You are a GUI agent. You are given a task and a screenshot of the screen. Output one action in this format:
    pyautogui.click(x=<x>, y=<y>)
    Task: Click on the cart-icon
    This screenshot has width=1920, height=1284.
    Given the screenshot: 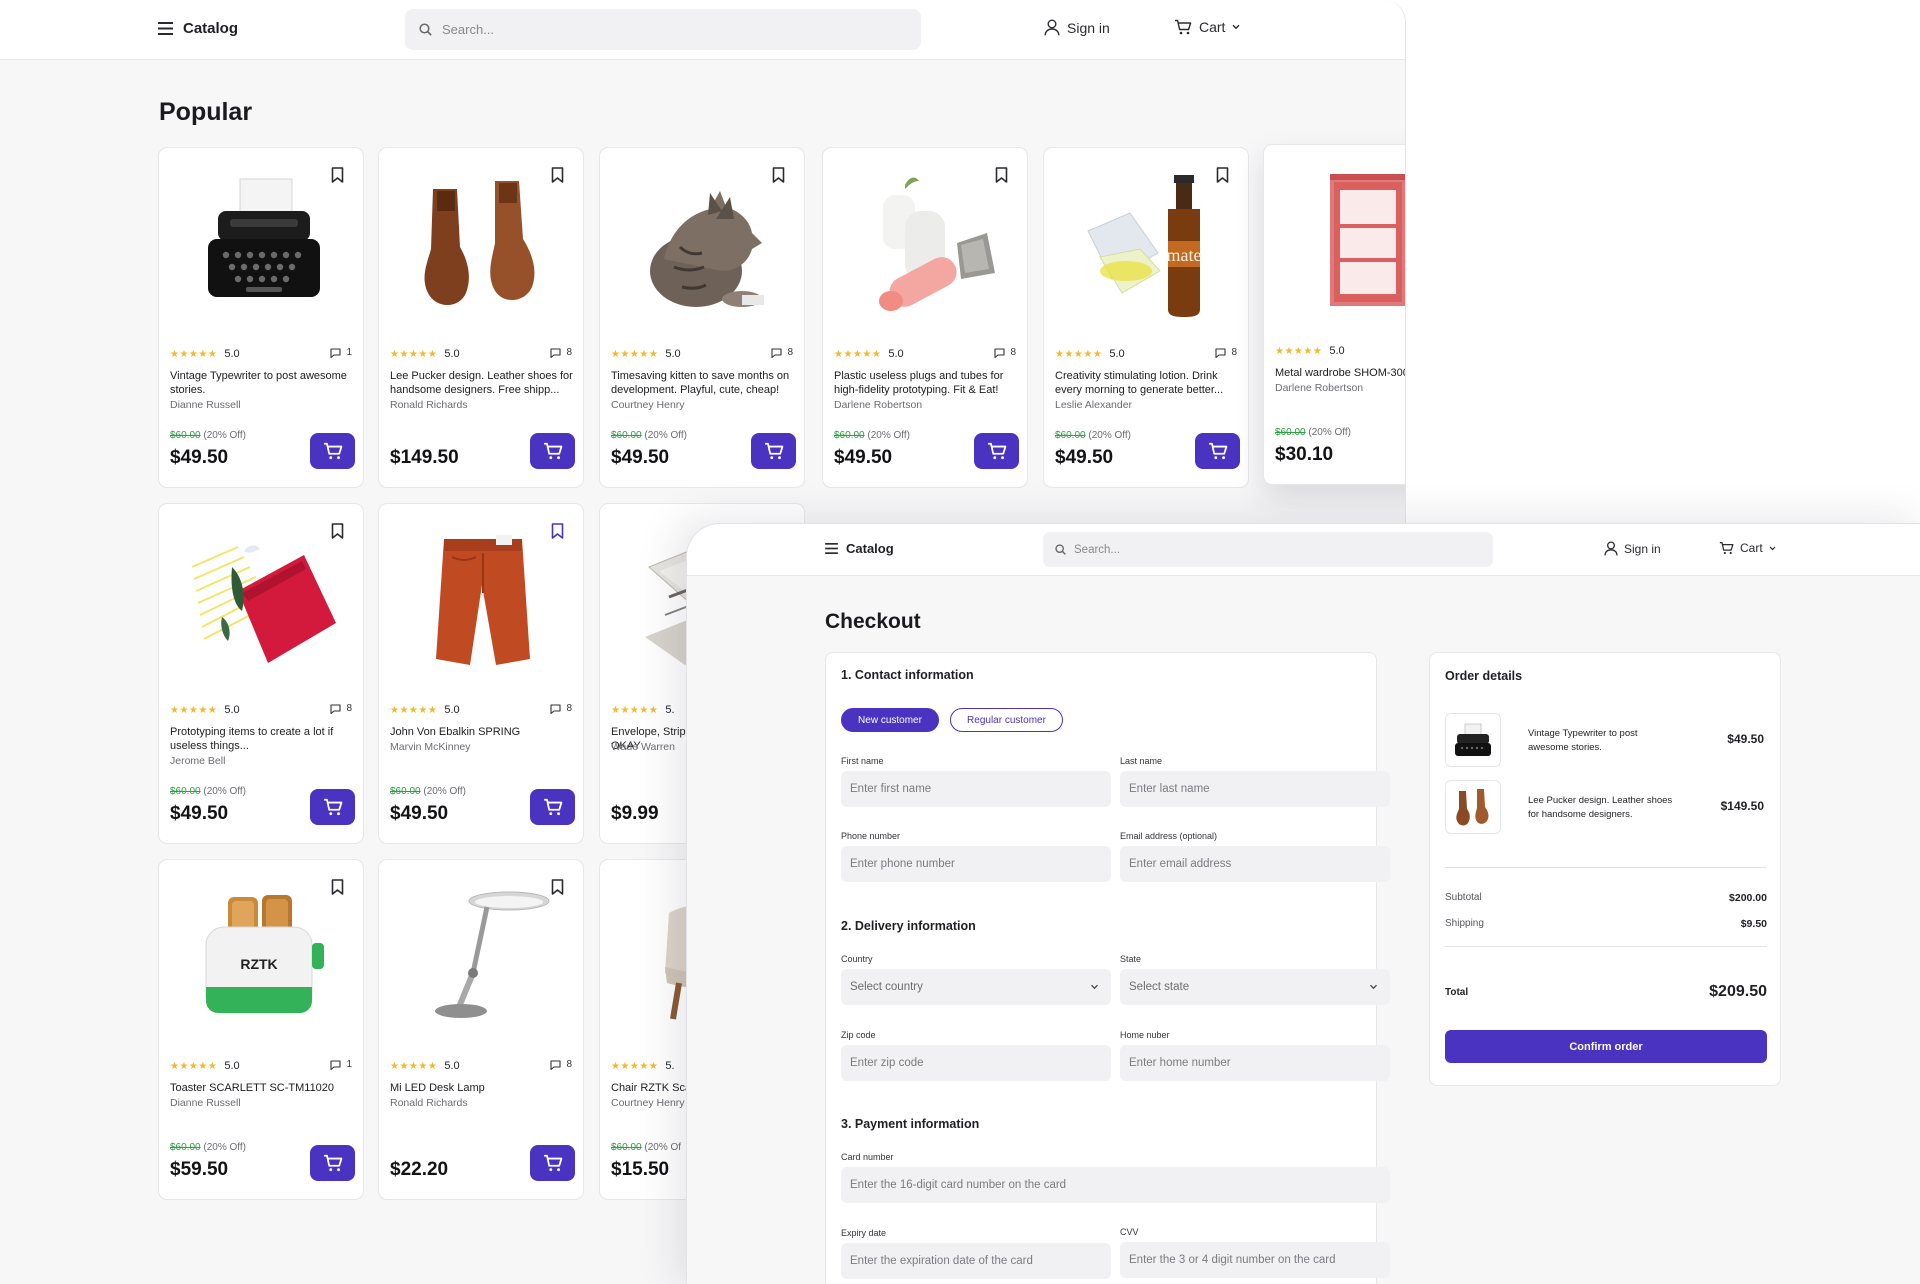 What is the action you would take?
    pyautogui.click(x=1726, y=548)
    